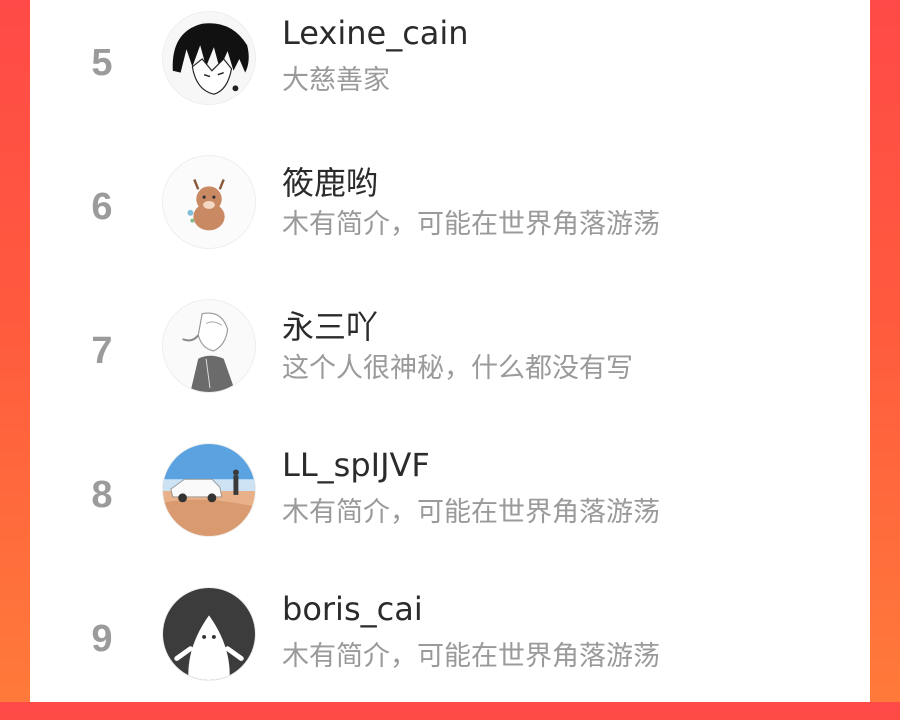  What do you see at coordinates (209, 490) in the screenshot?
I see `desert-suv-photo-avatar-icon` at bounding box center [209, 490].